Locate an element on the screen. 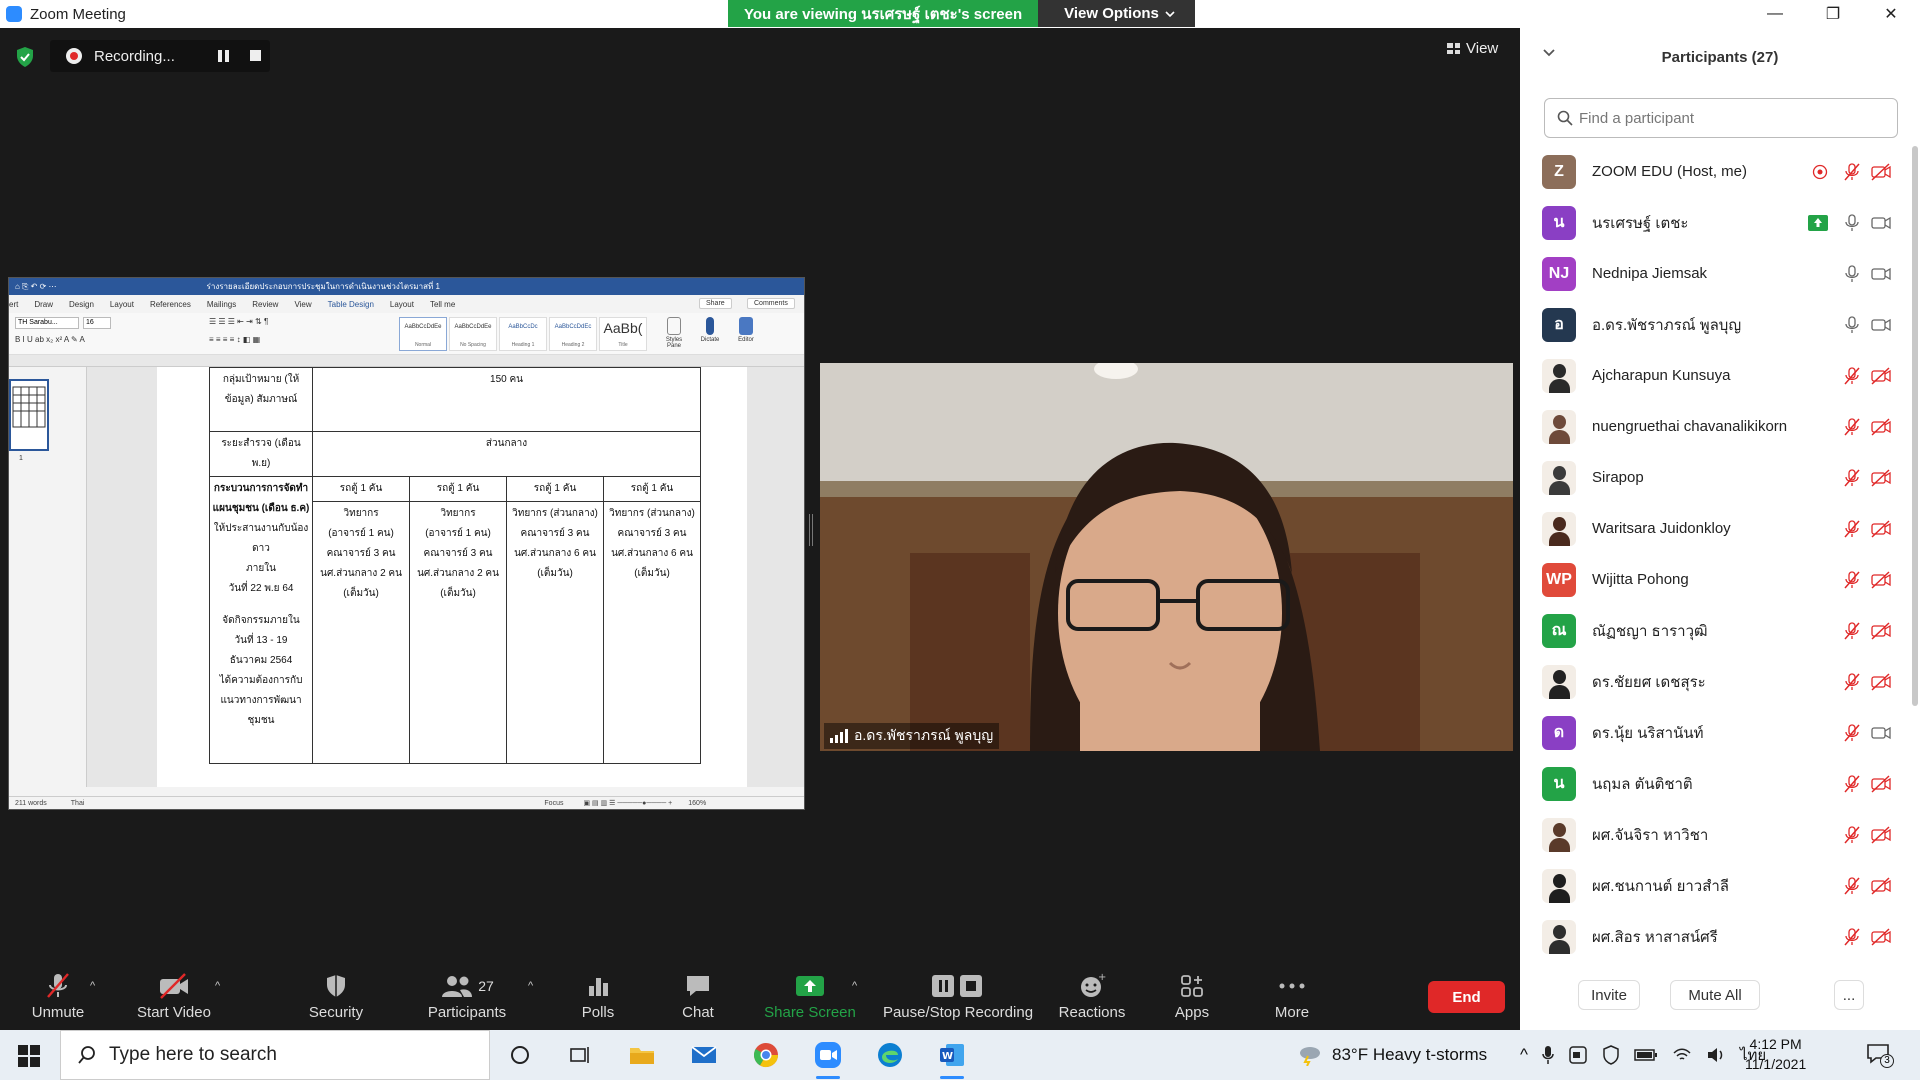 This screenshot has width=1920, height=1080. style-heading-1: AaBbCcDc Heading 1 is located at coordinates (523, 334).